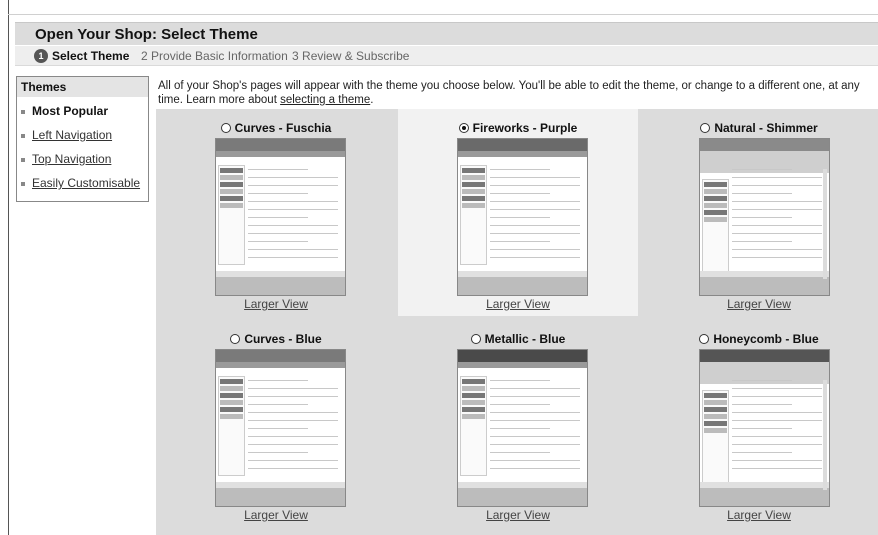 Image resolution: width=878 pixels, height=535 pixels. I want to click on theme-title: Curves - Blue, so click(276, 339).